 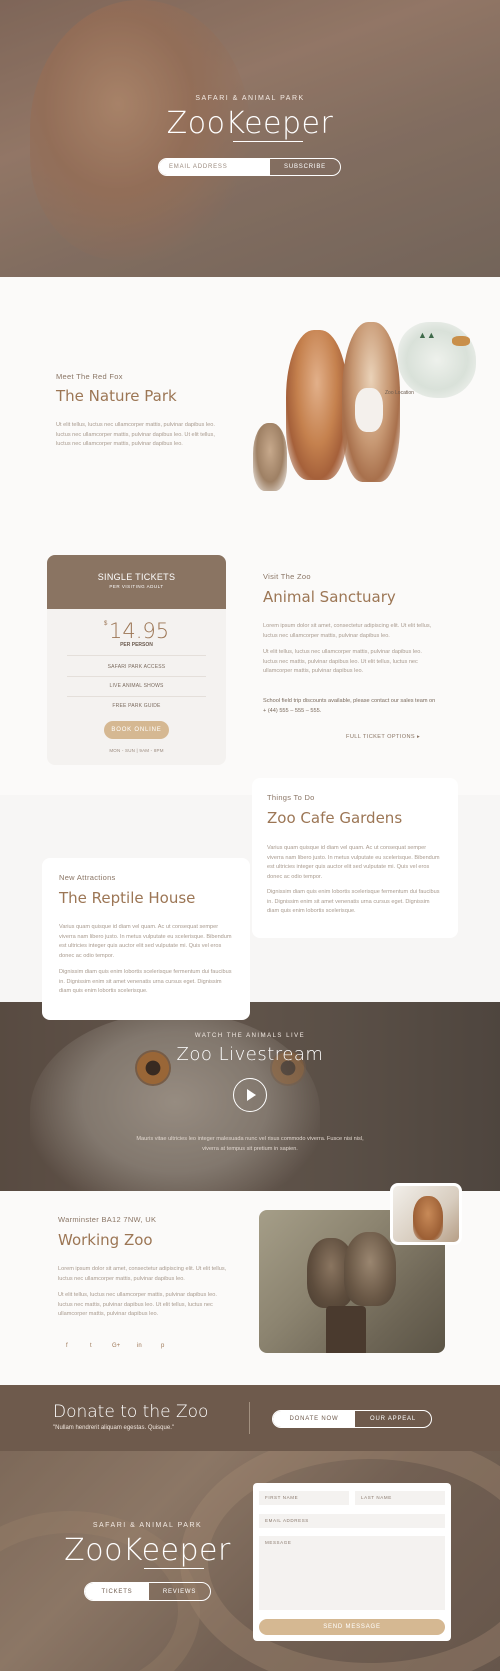 I want to click on reviews-button: REVIEWS, so click(x=179, y=1591).